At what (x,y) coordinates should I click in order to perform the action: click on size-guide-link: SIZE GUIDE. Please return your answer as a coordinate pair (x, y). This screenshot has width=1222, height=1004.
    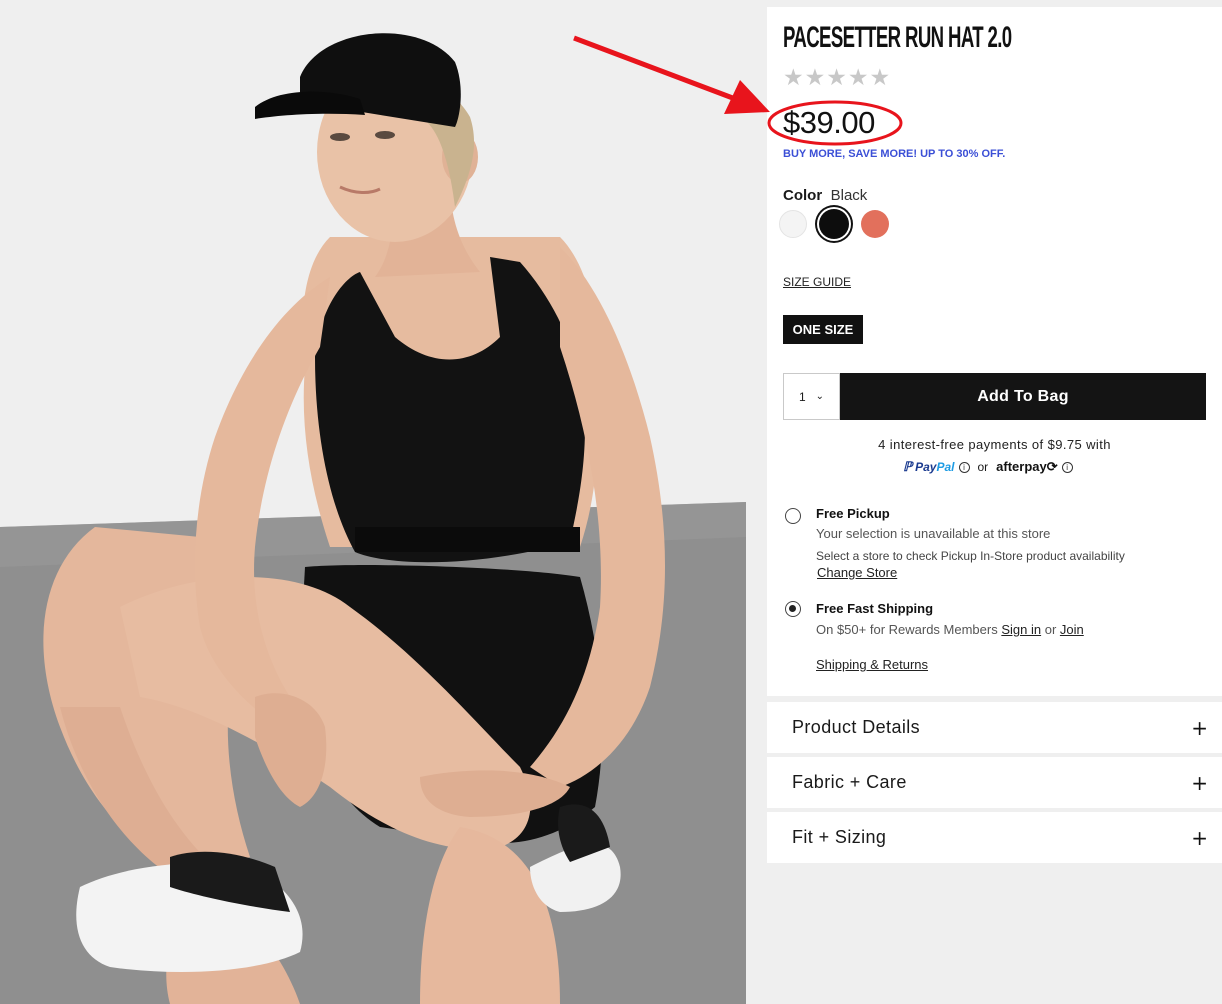
    Looking at the image, I should click on (817, 282).